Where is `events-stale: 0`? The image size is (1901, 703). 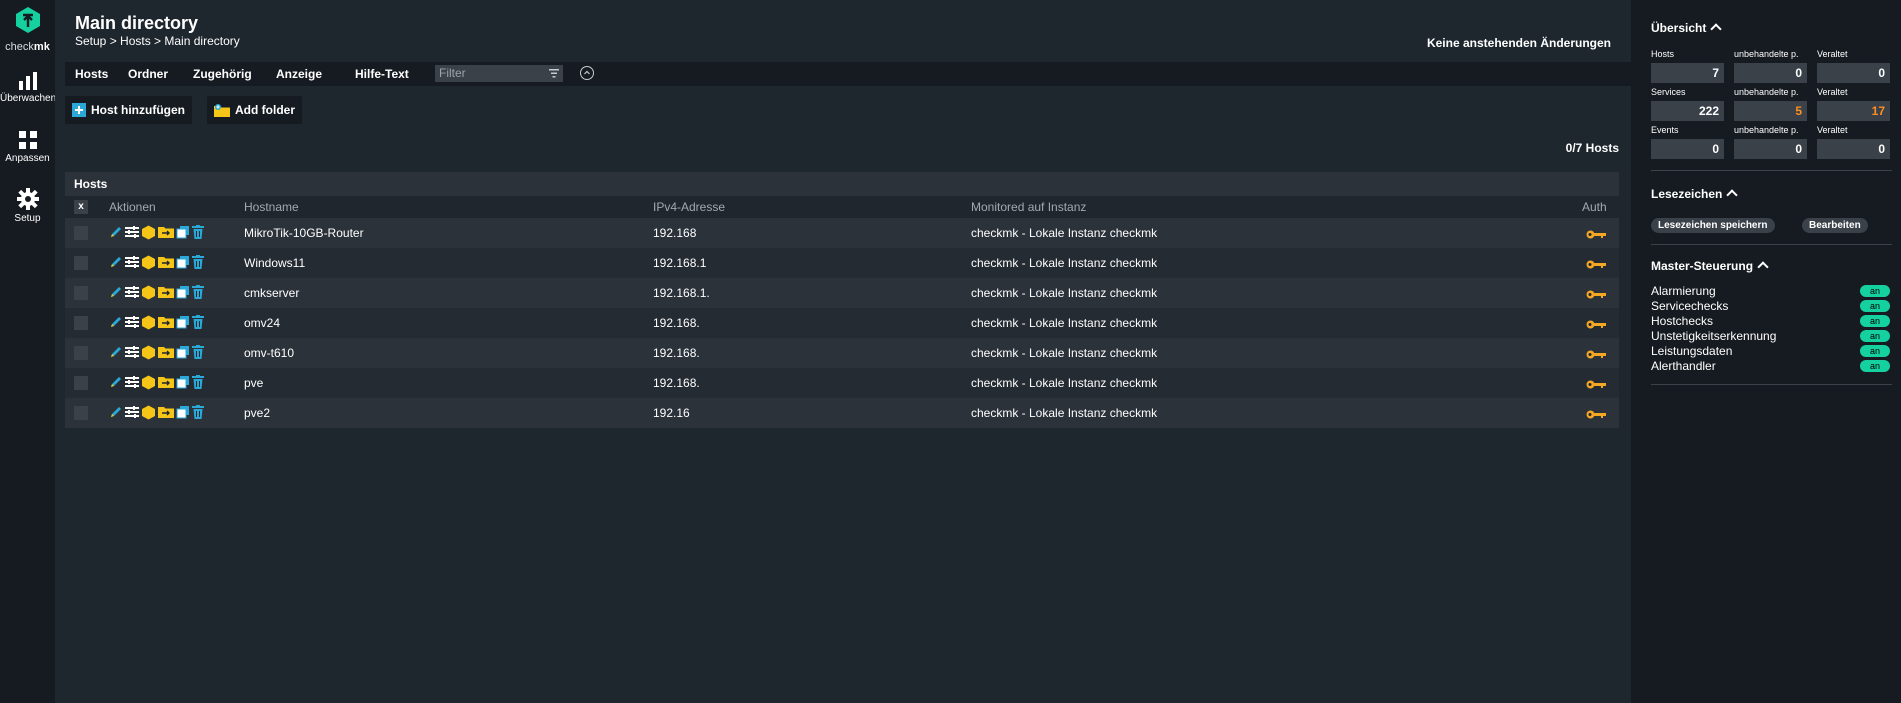 events-stale: 0 is located at coordinates (1853, 149).